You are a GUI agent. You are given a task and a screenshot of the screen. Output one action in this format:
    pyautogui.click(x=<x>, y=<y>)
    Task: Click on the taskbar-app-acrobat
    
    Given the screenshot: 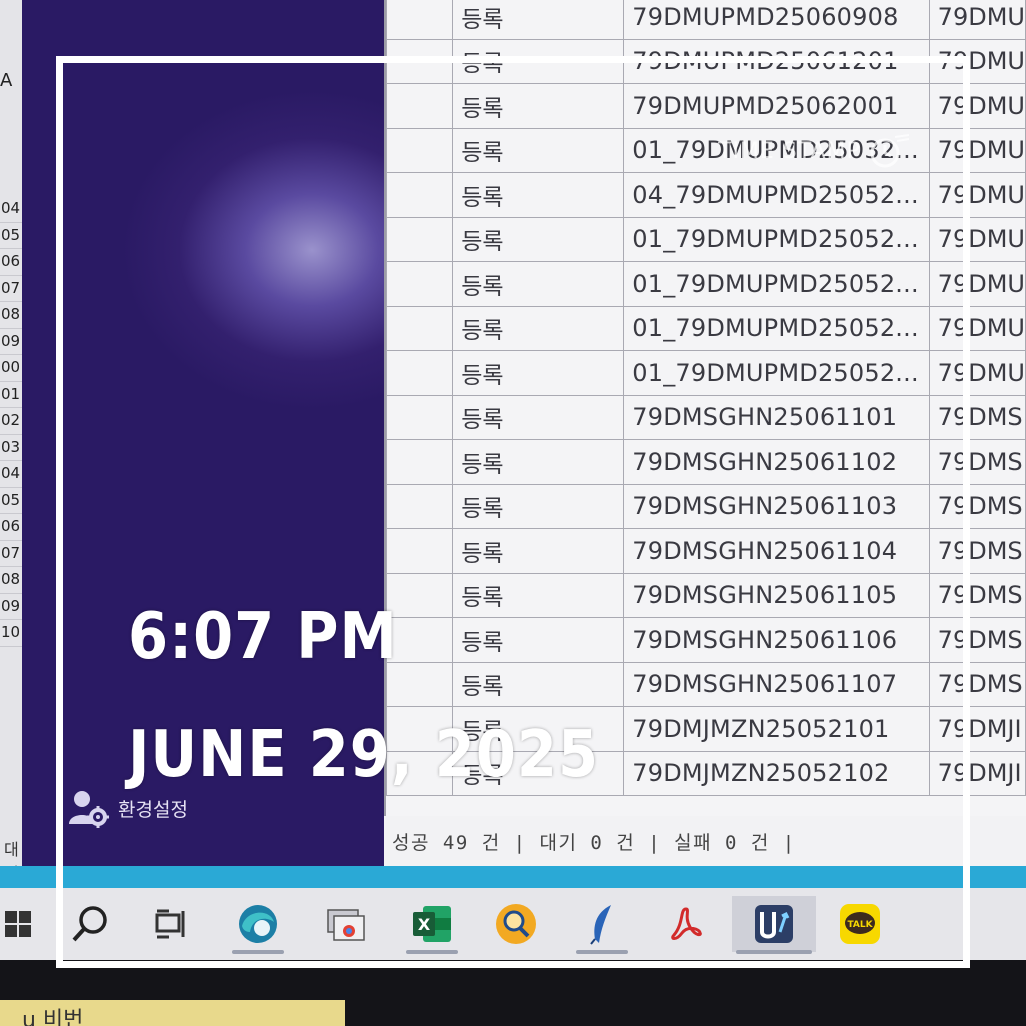 What is the action you would take?
    pyautogui.click(x=686, y=924)
    